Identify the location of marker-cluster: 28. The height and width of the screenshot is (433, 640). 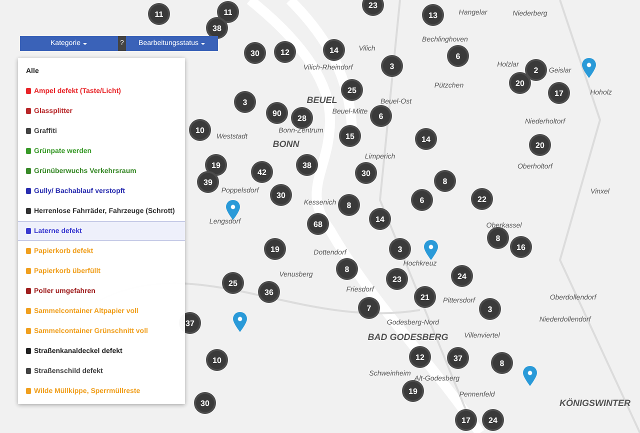
(302, 118).